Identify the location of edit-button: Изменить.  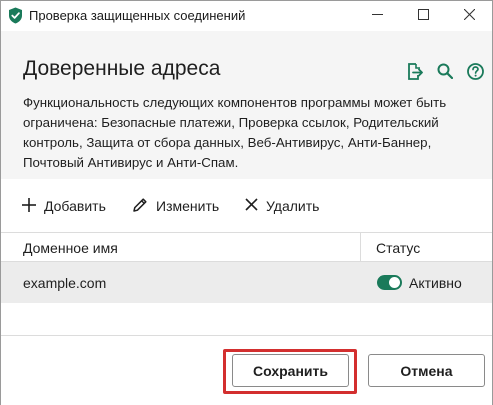
(175, 206).